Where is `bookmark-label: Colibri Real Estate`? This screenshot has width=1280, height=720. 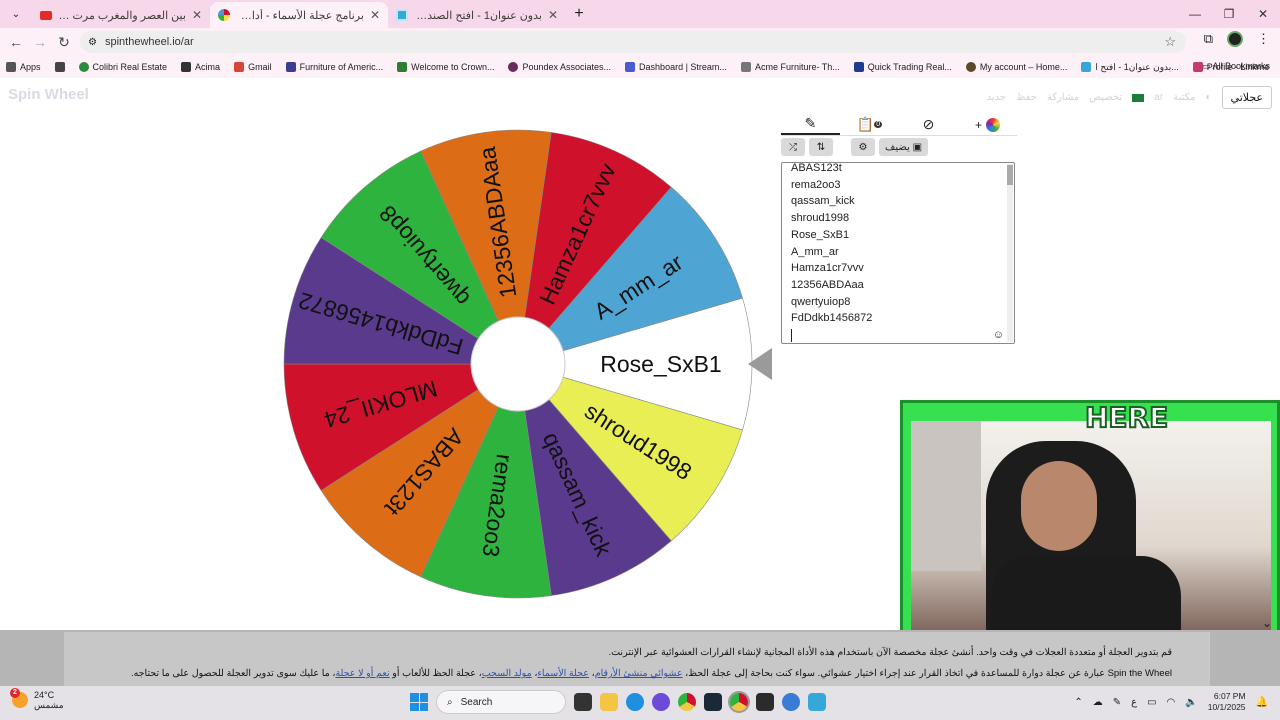 bookmark-label: Colibri Real Estate is located at coordinates (130, 67).